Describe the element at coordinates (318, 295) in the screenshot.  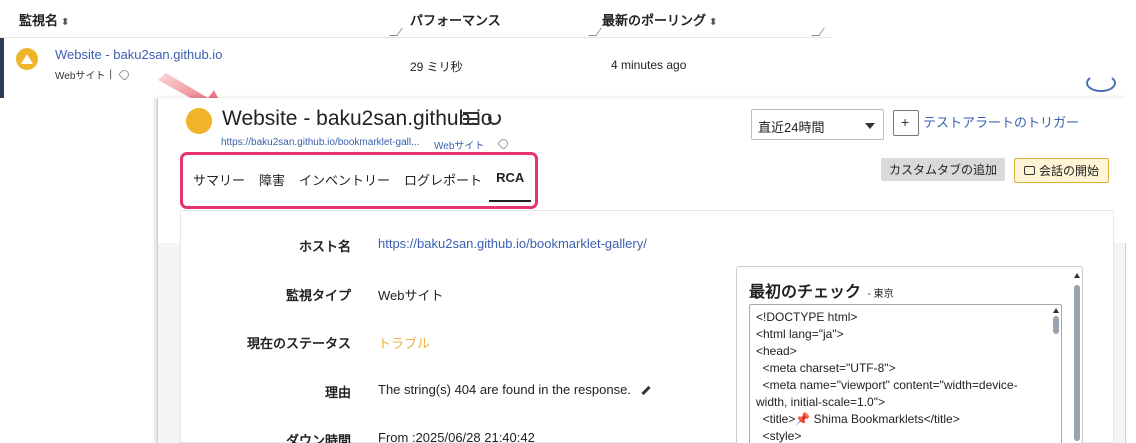
I see `monitor-type-label: 監視タイプ` at that location.